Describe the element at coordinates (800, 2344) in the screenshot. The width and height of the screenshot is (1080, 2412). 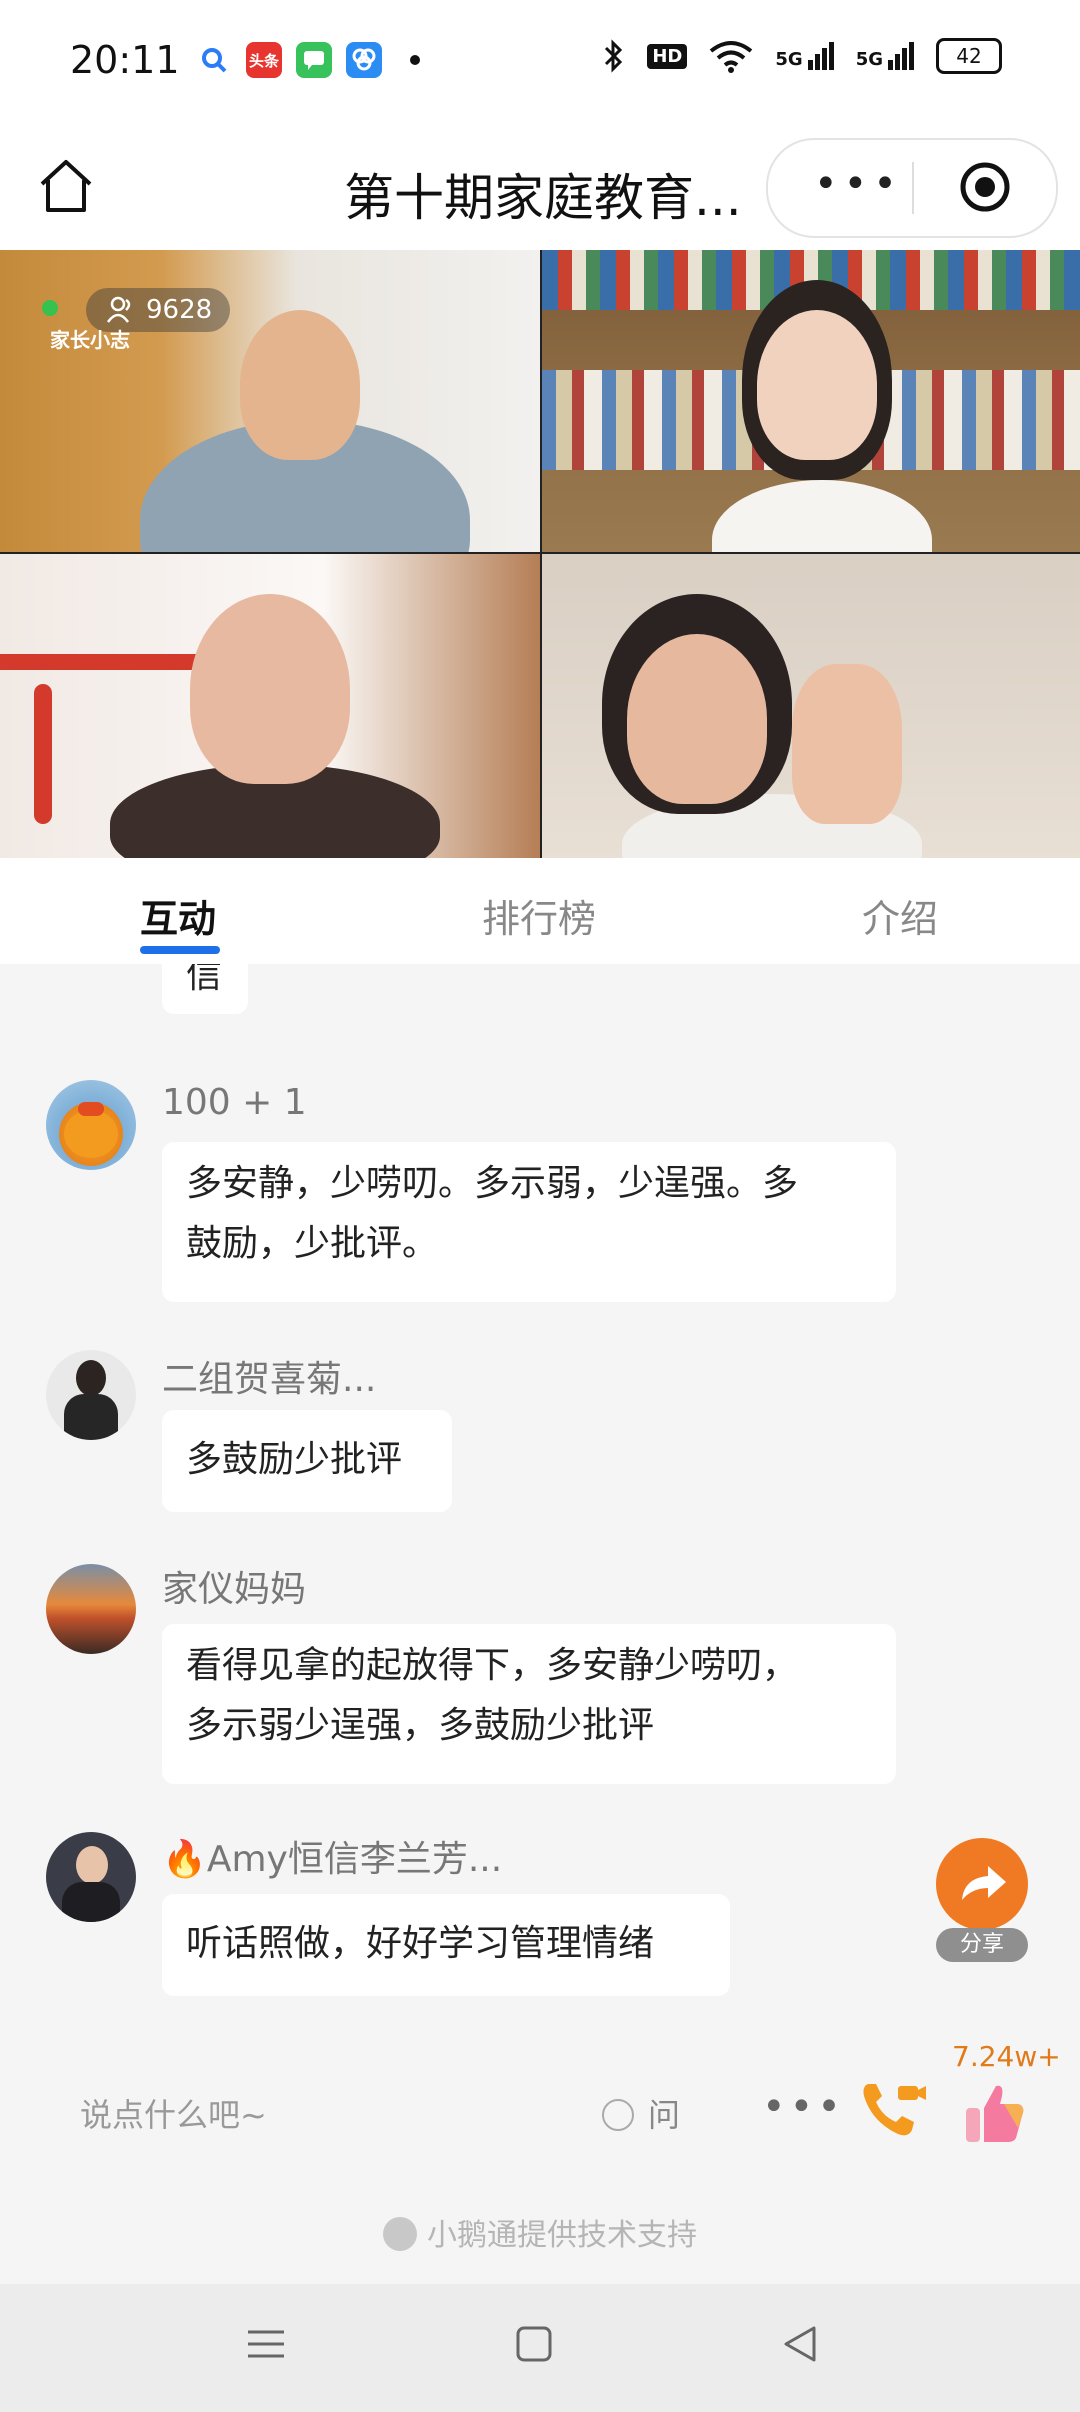
I see `back-triangle-icon` at that location.